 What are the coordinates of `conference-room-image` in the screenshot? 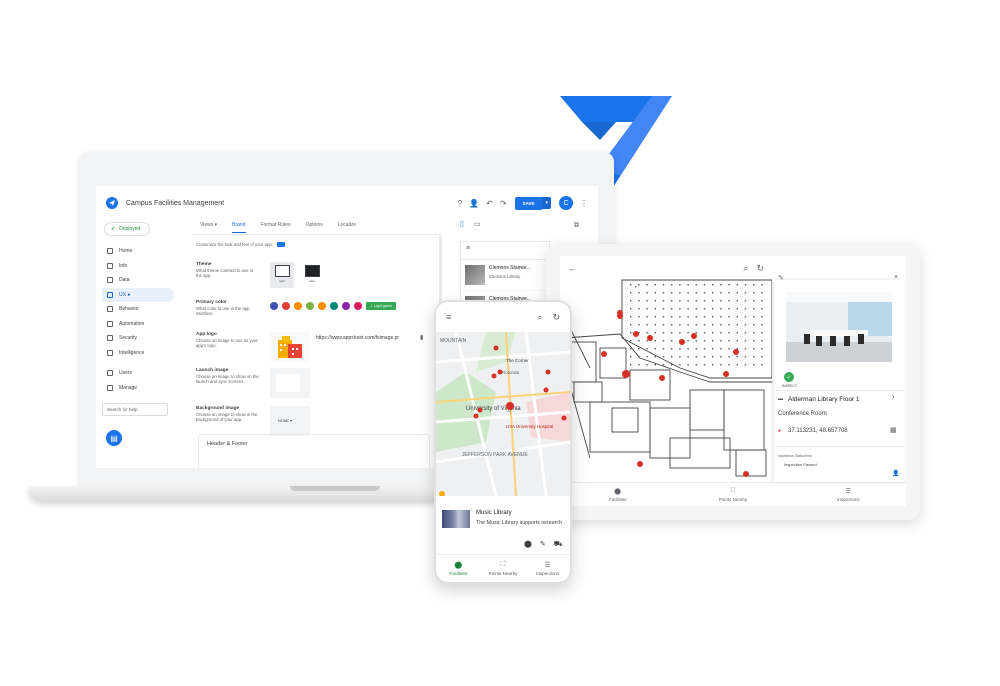 It's located at (839, 327).